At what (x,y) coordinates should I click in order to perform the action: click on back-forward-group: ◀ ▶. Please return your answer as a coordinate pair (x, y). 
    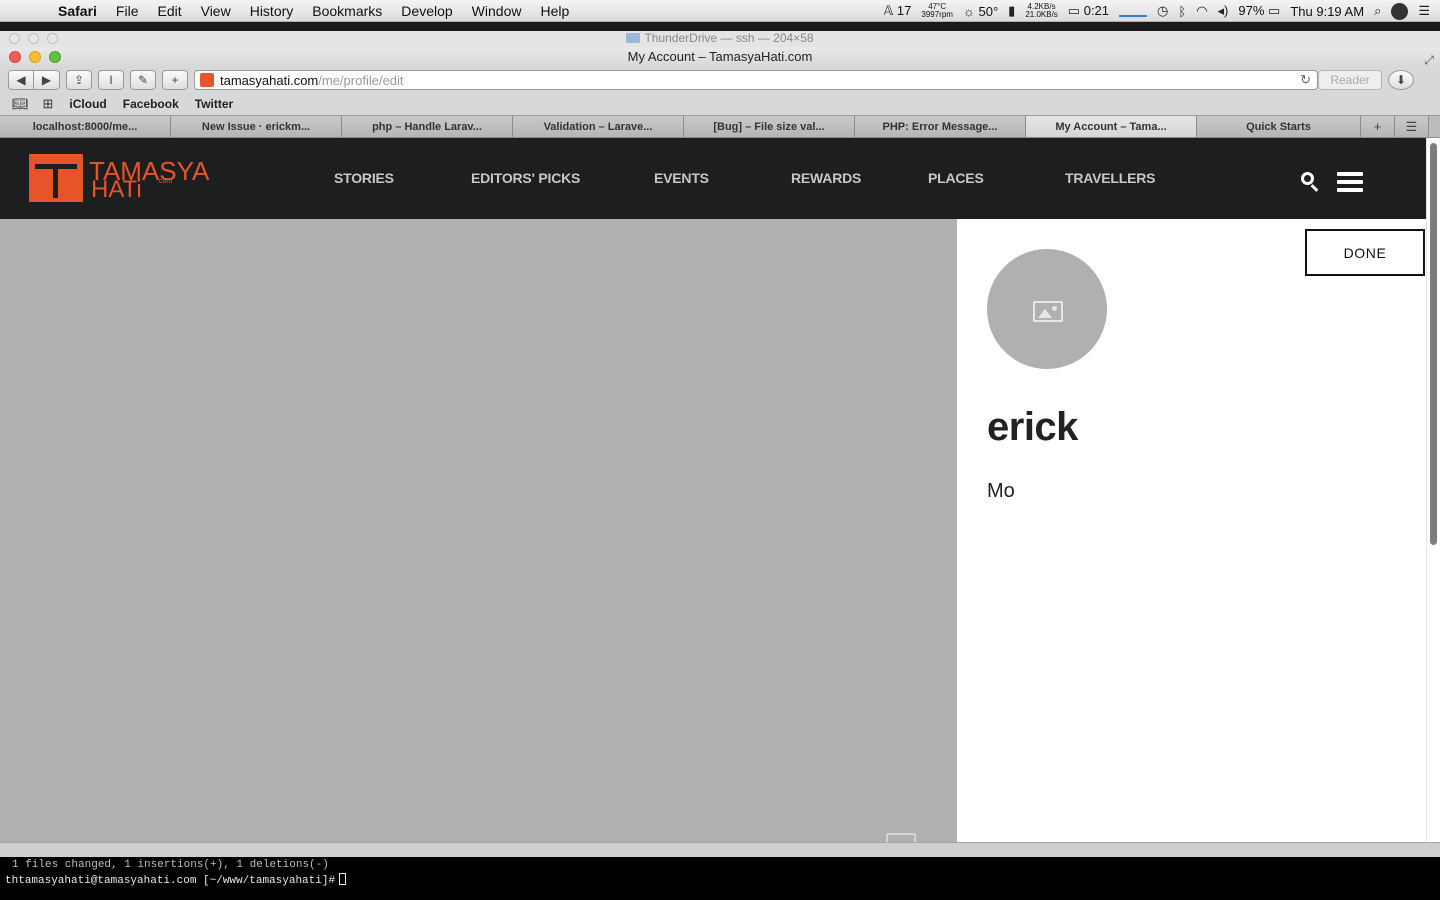
    Looking at the image, I should click on (34, 80).